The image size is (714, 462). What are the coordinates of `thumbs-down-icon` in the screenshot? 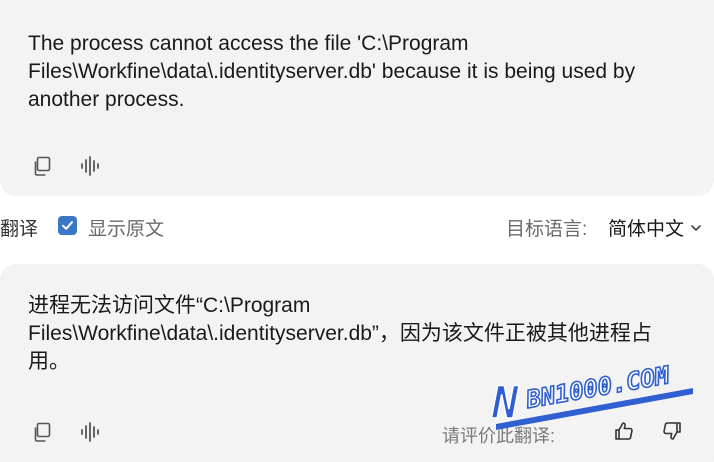 It's located at (672, 431).